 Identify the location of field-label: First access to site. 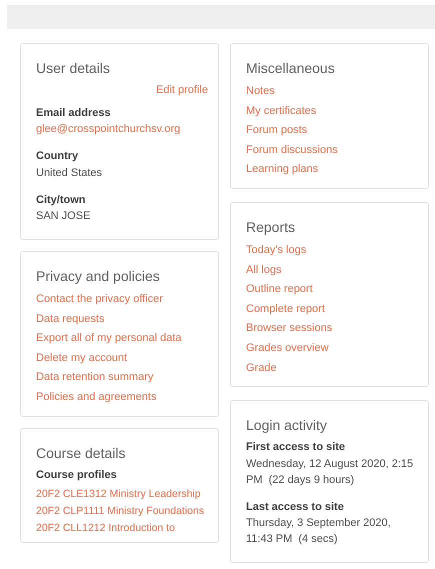
(296, 448).